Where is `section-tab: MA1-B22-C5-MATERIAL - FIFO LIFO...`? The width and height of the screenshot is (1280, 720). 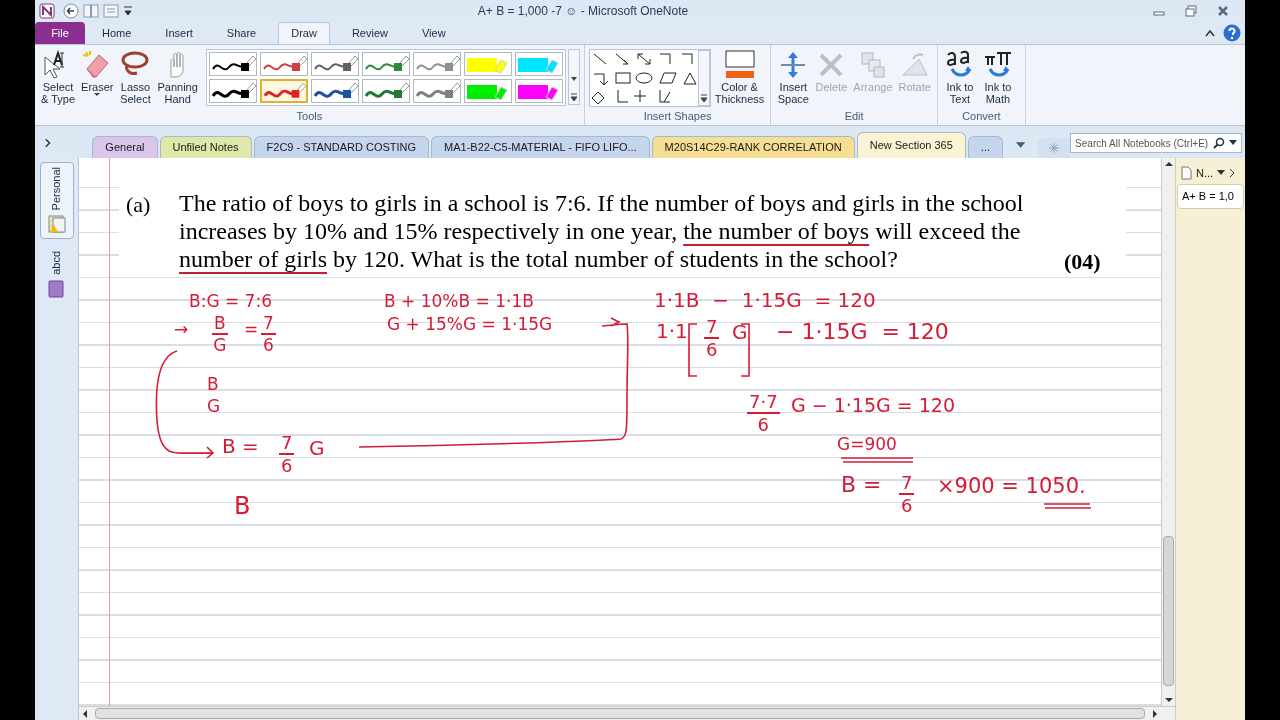
section-tab: MA1-B22-C5-MATERIAL - FIFO LIFO... is located at coordinates (540, 147).